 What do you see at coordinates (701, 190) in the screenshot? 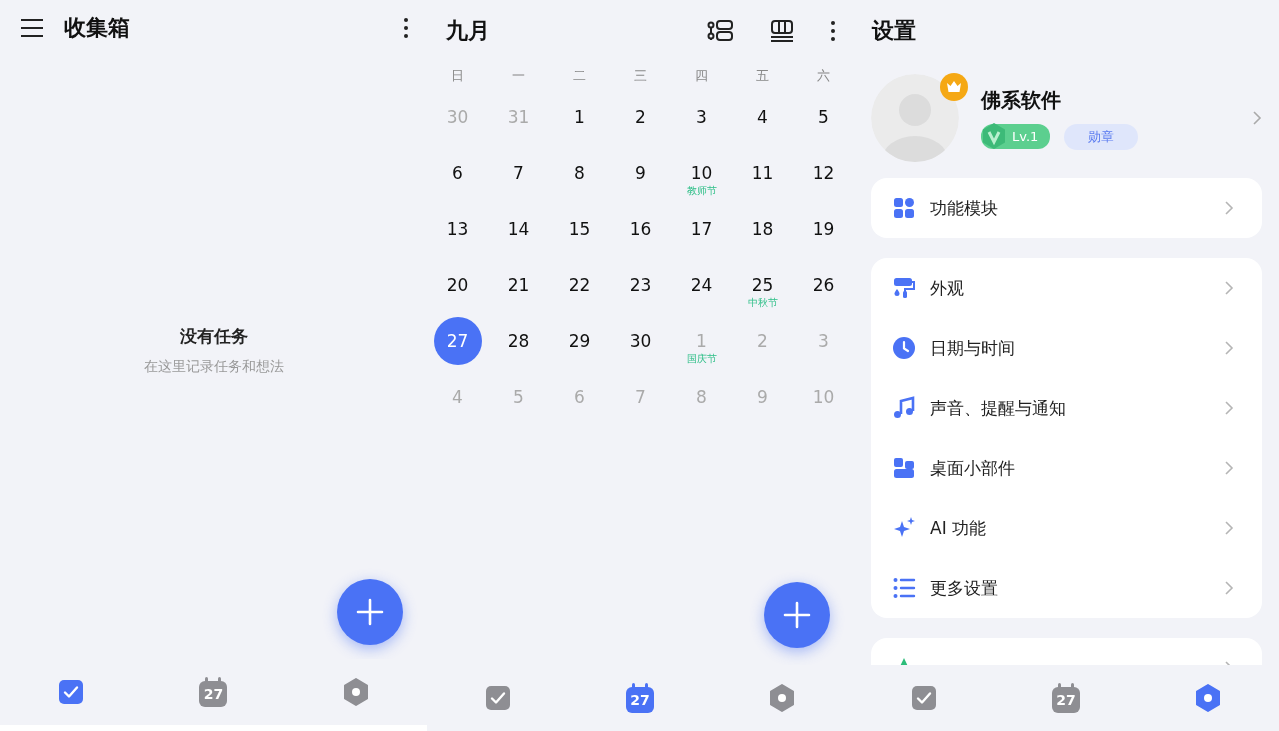
I see `holiday-label: 教师节` at bounding box center [701, 190].